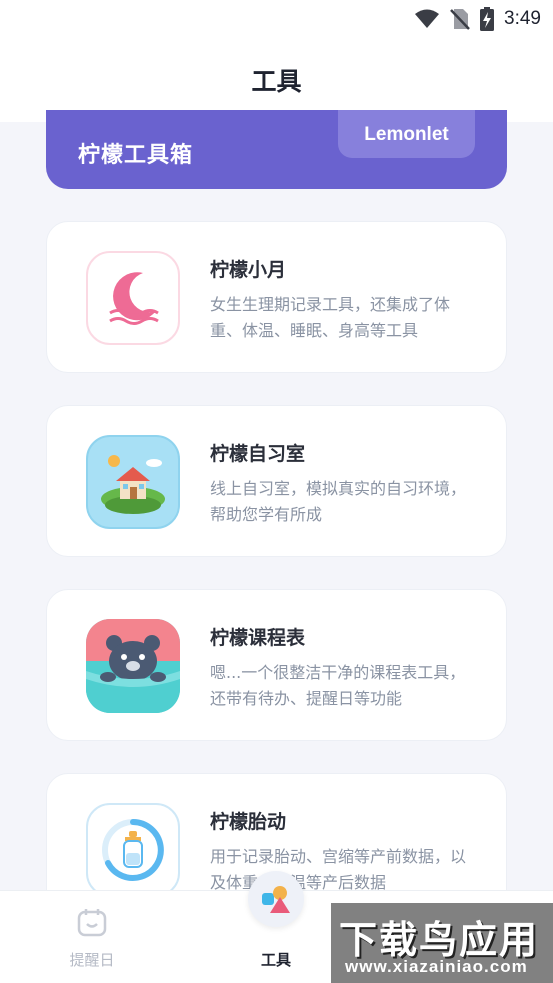 The image size is (553, 983). I want to click on tool-card-period: 柠檬小月 女生生理期记录工具，还集成了体重、体温、睡眠、身高等工具, so click(276, 297).